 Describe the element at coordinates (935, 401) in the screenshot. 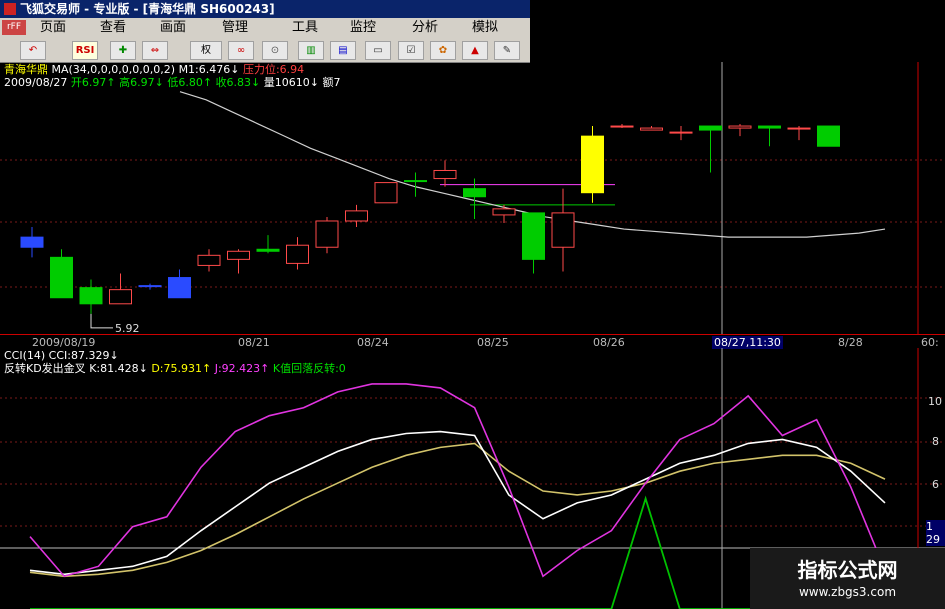

I see `ind-tick: 10` at that location.